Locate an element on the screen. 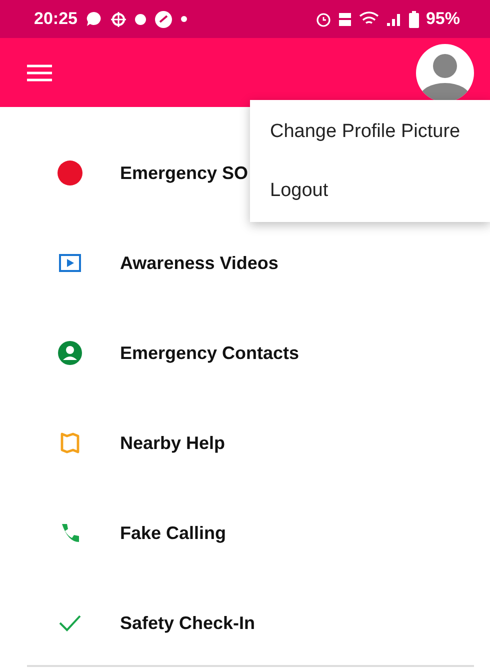 The width and height of the screenshot is (490, 669). menu-item: Safety Check-In is located at coordinates (188, 623).